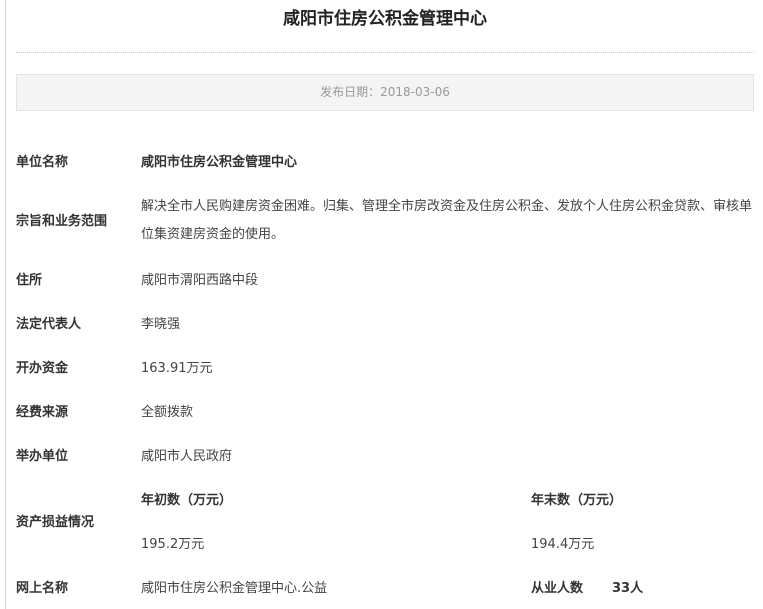 This screenshot has width=763, height=609. What do you see at coordinates (628, 588) in the screenshot?
I see `staff-count-value: 33人` at bounding box center [628, 588].